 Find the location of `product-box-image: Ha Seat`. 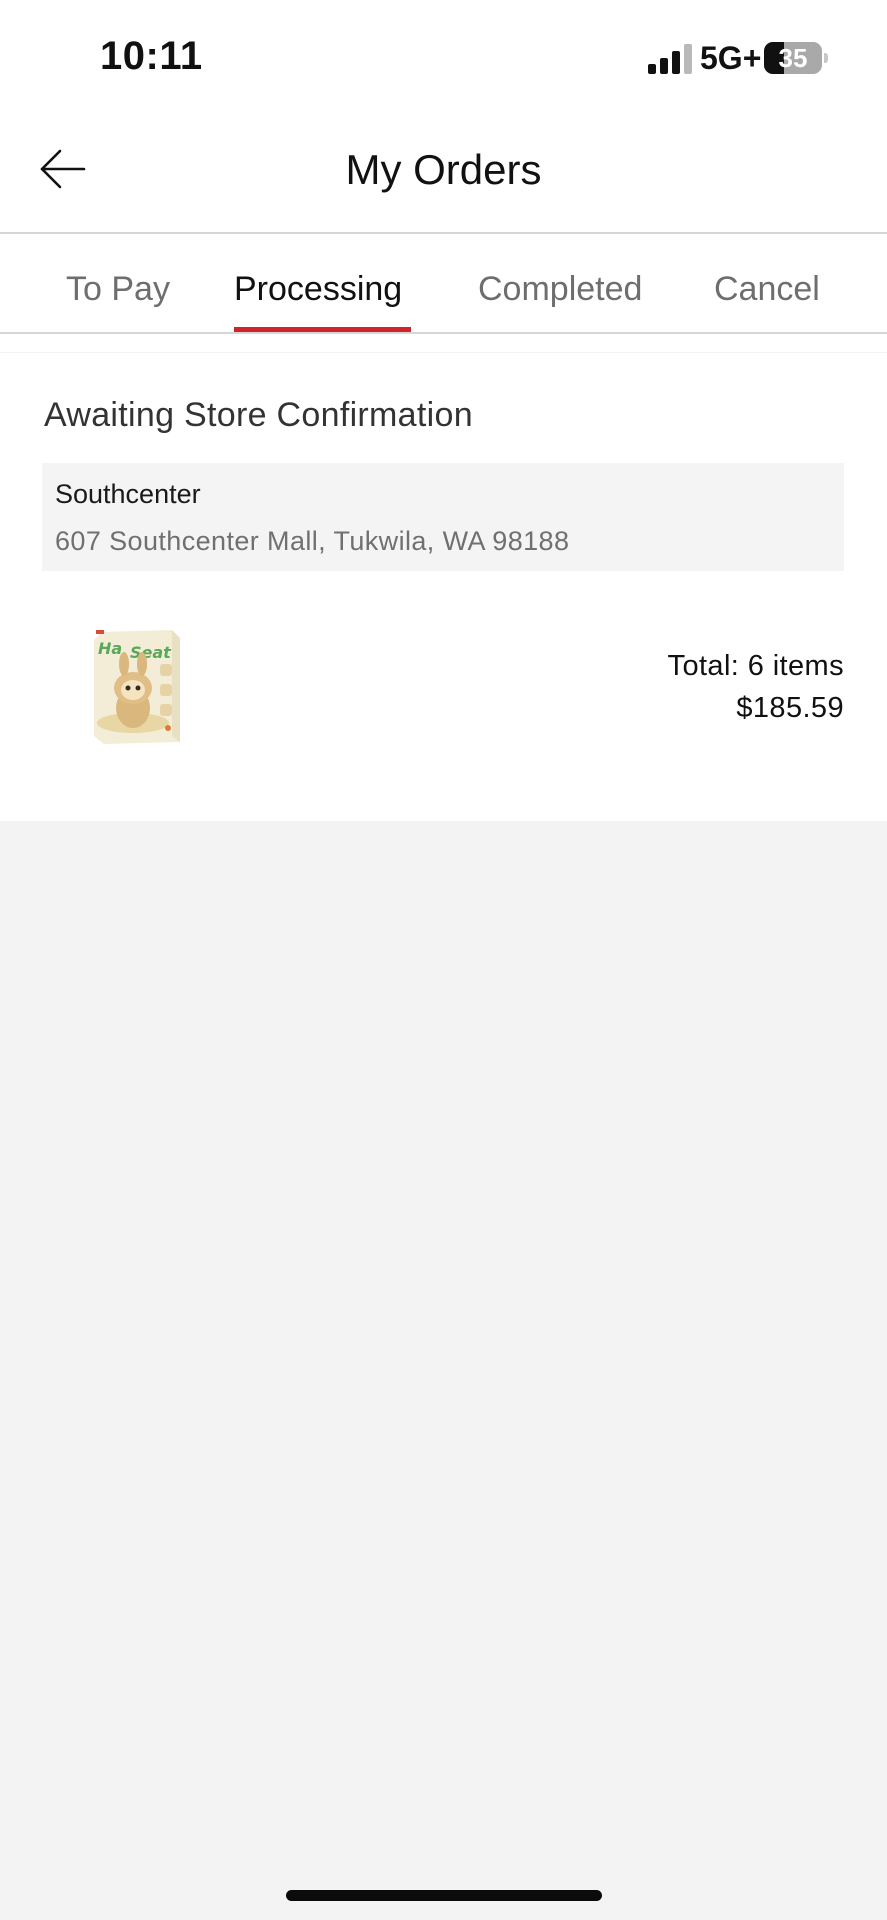

product-box-image: Ha Seat is located at coordinates (137, 687).